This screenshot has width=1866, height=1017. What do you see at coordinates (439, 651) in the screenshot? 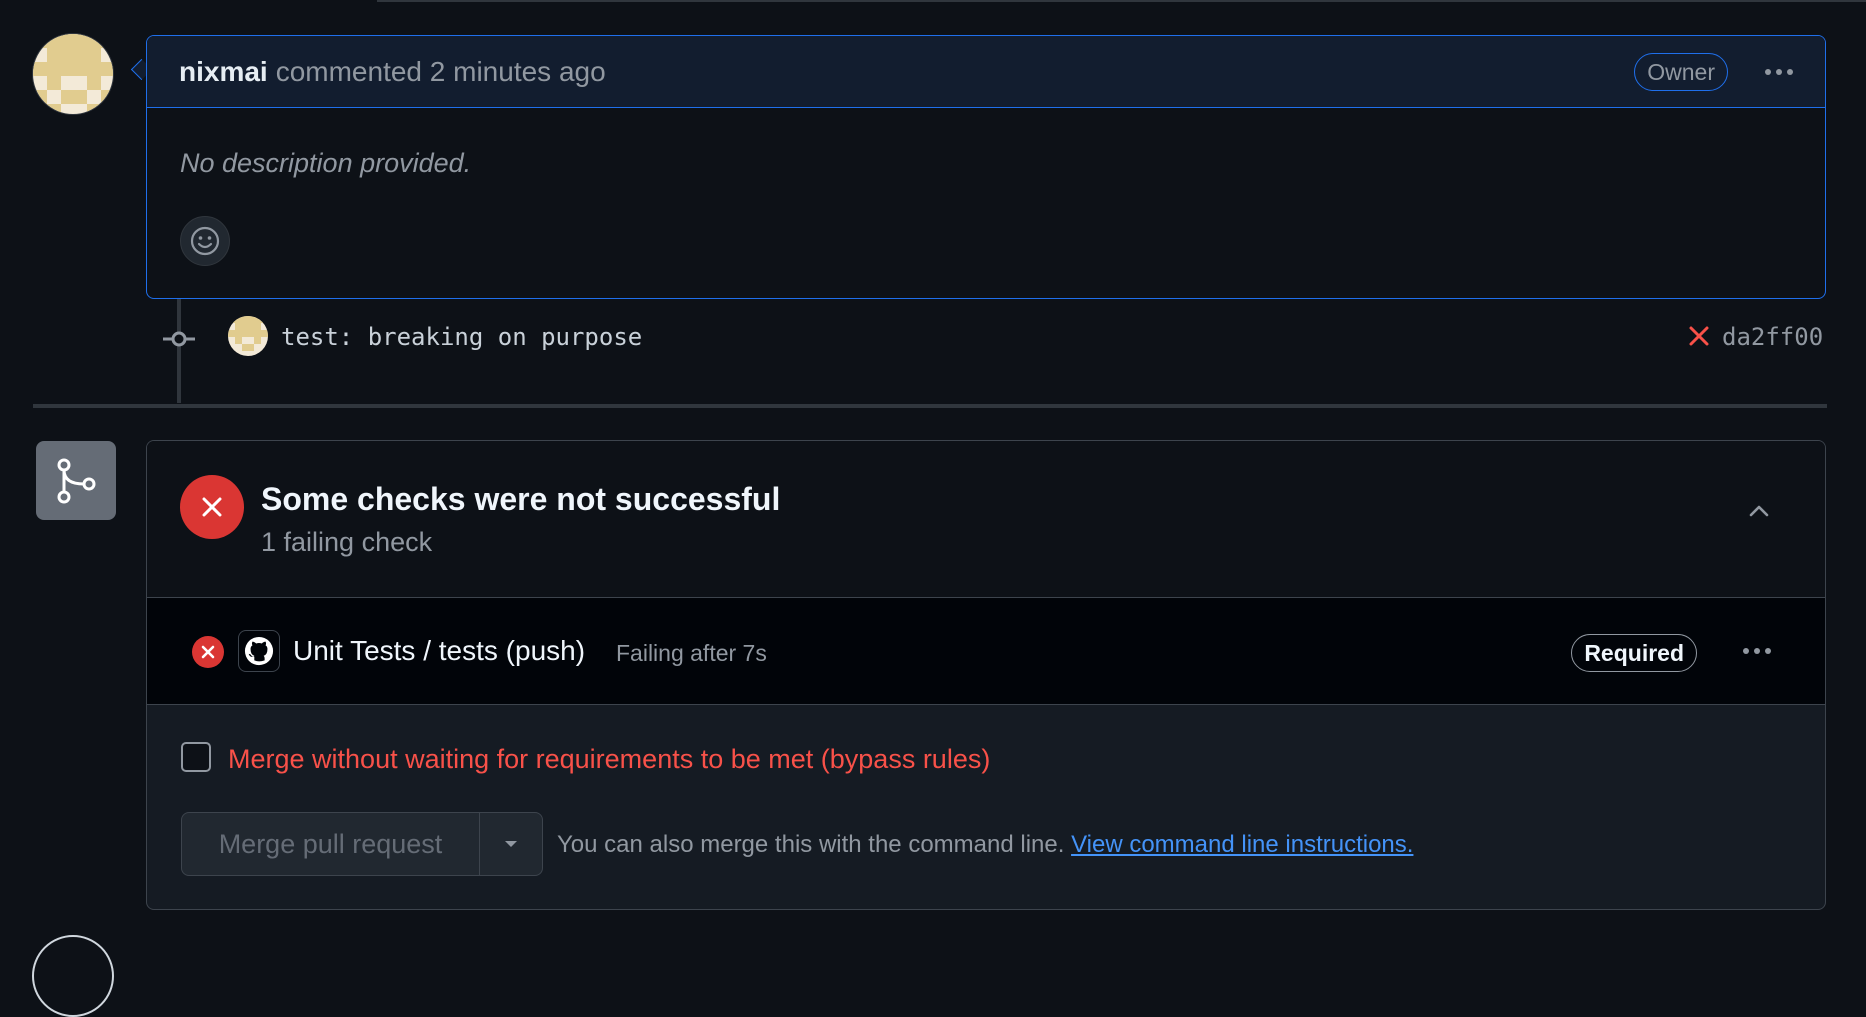
I see `check-name: Unit Tests / tests (push)` at bounding box center [439, 651].